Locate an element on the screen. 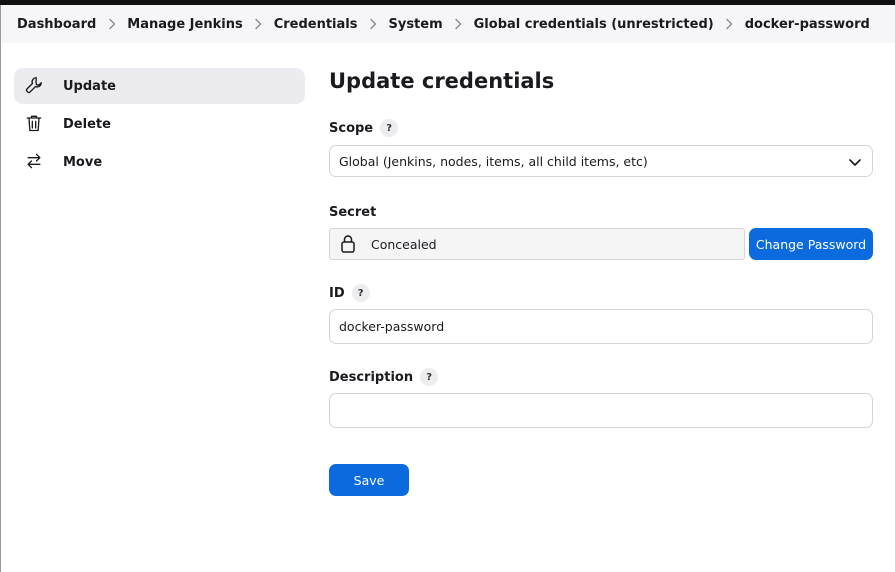 The image size is (895, 572). sidebar-item-label: Delete is located at coordinates (87, 124).